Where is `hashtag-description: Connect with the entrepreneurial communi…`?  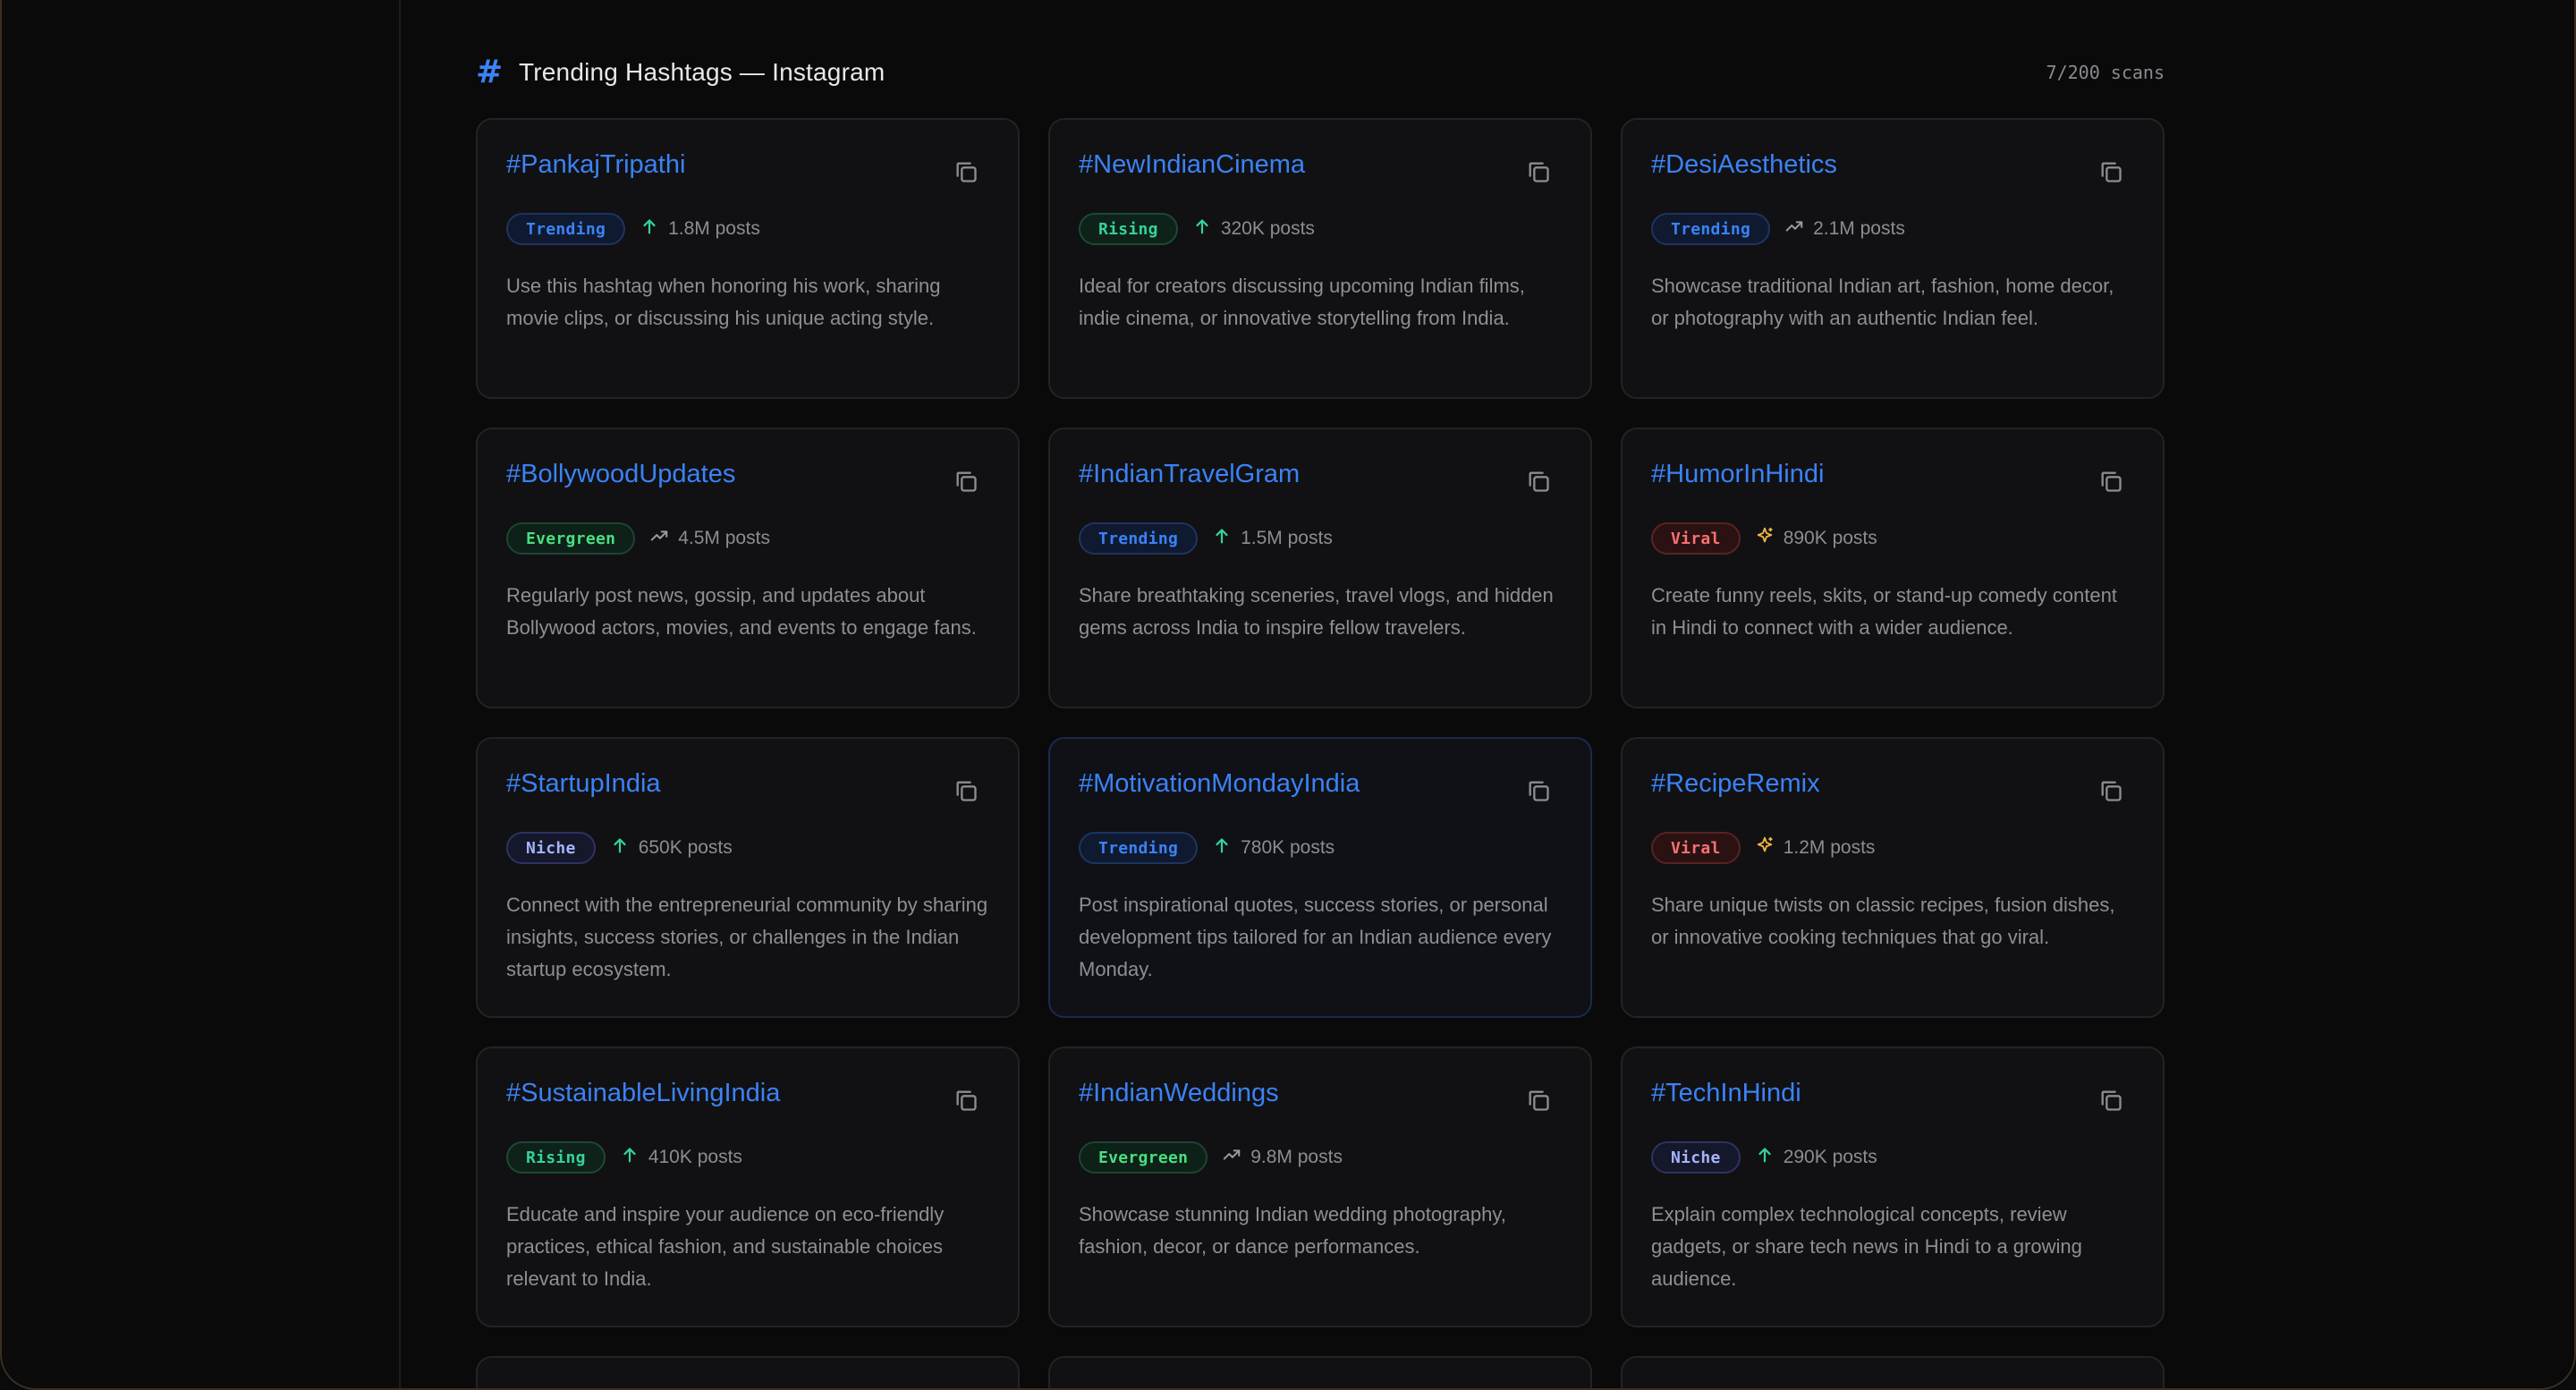 hashtag-description: Connect with the entrepreneurial communi… is located at coordinates (747, 937).